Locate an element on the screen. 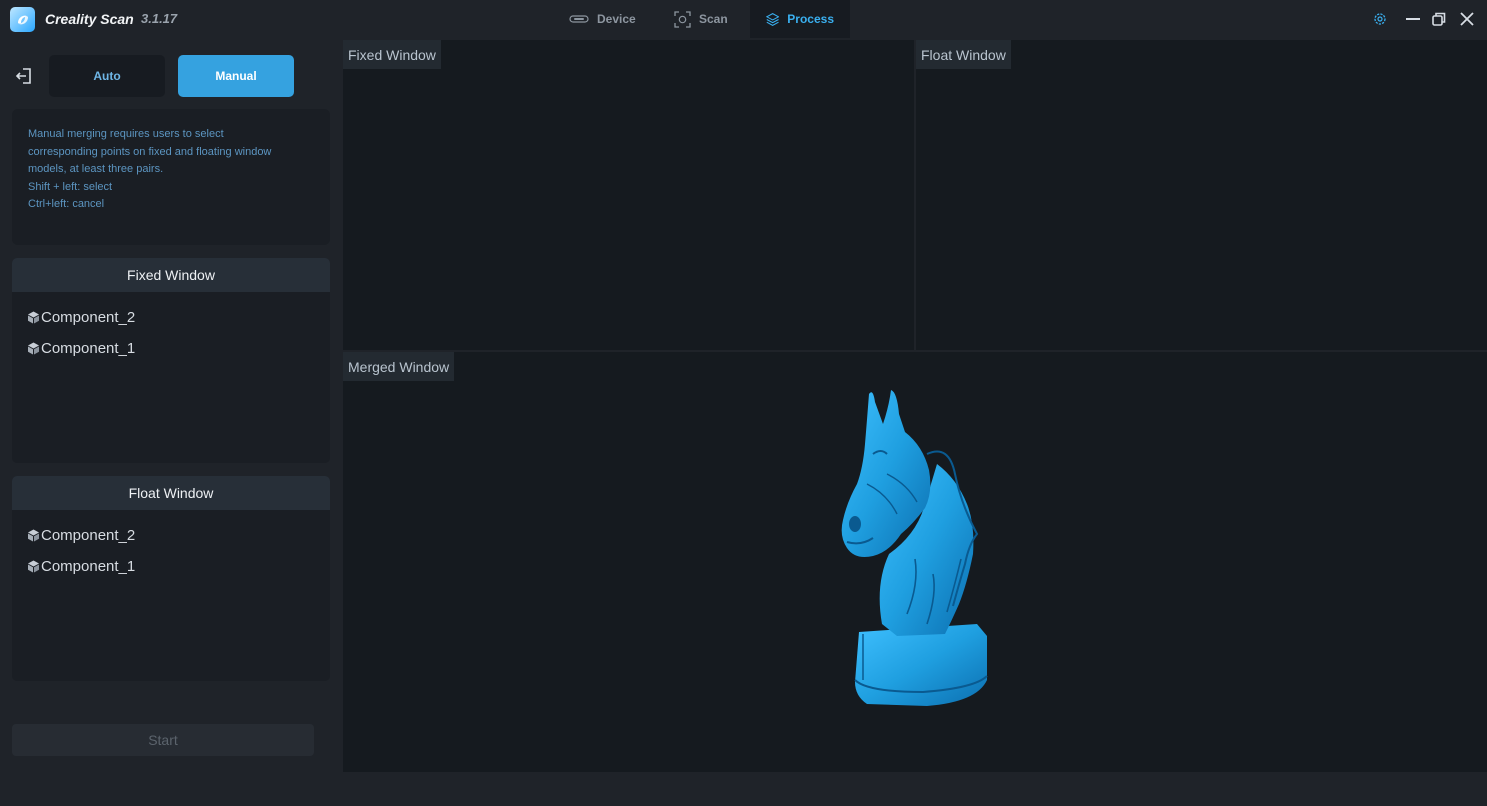  float-window-list: Float Window Component_2 Component_1 is located at coordinates (171, 578).